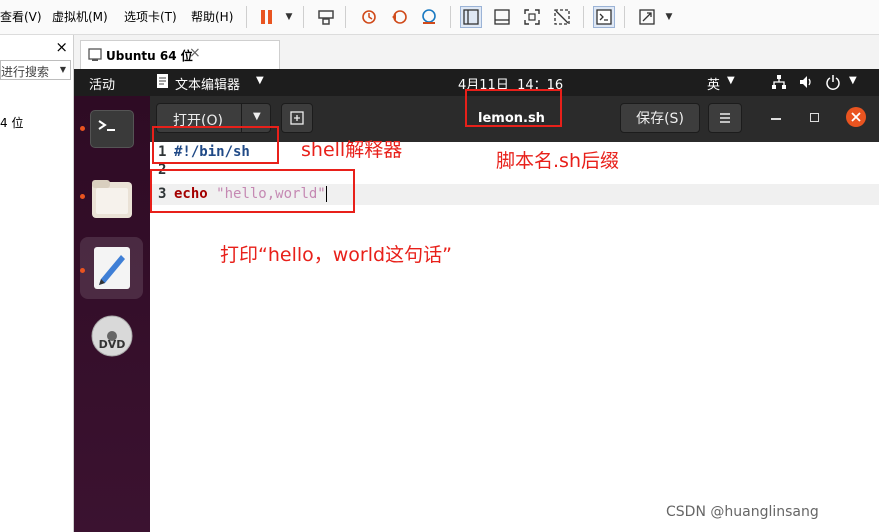 This screenshot has width=879, height=532. Describe the element at coordinates (502, 17) in the screenshot. I see `console-view-icon` at that location.